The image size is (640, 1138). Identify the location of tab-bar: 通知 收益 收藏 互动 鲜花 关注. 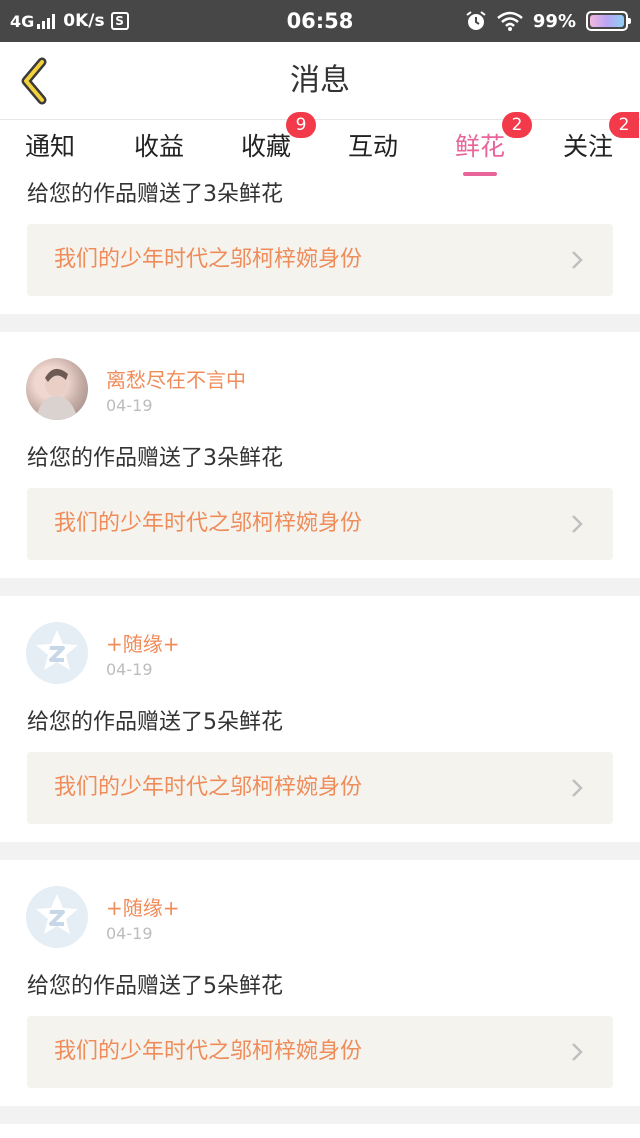
(320, 149).